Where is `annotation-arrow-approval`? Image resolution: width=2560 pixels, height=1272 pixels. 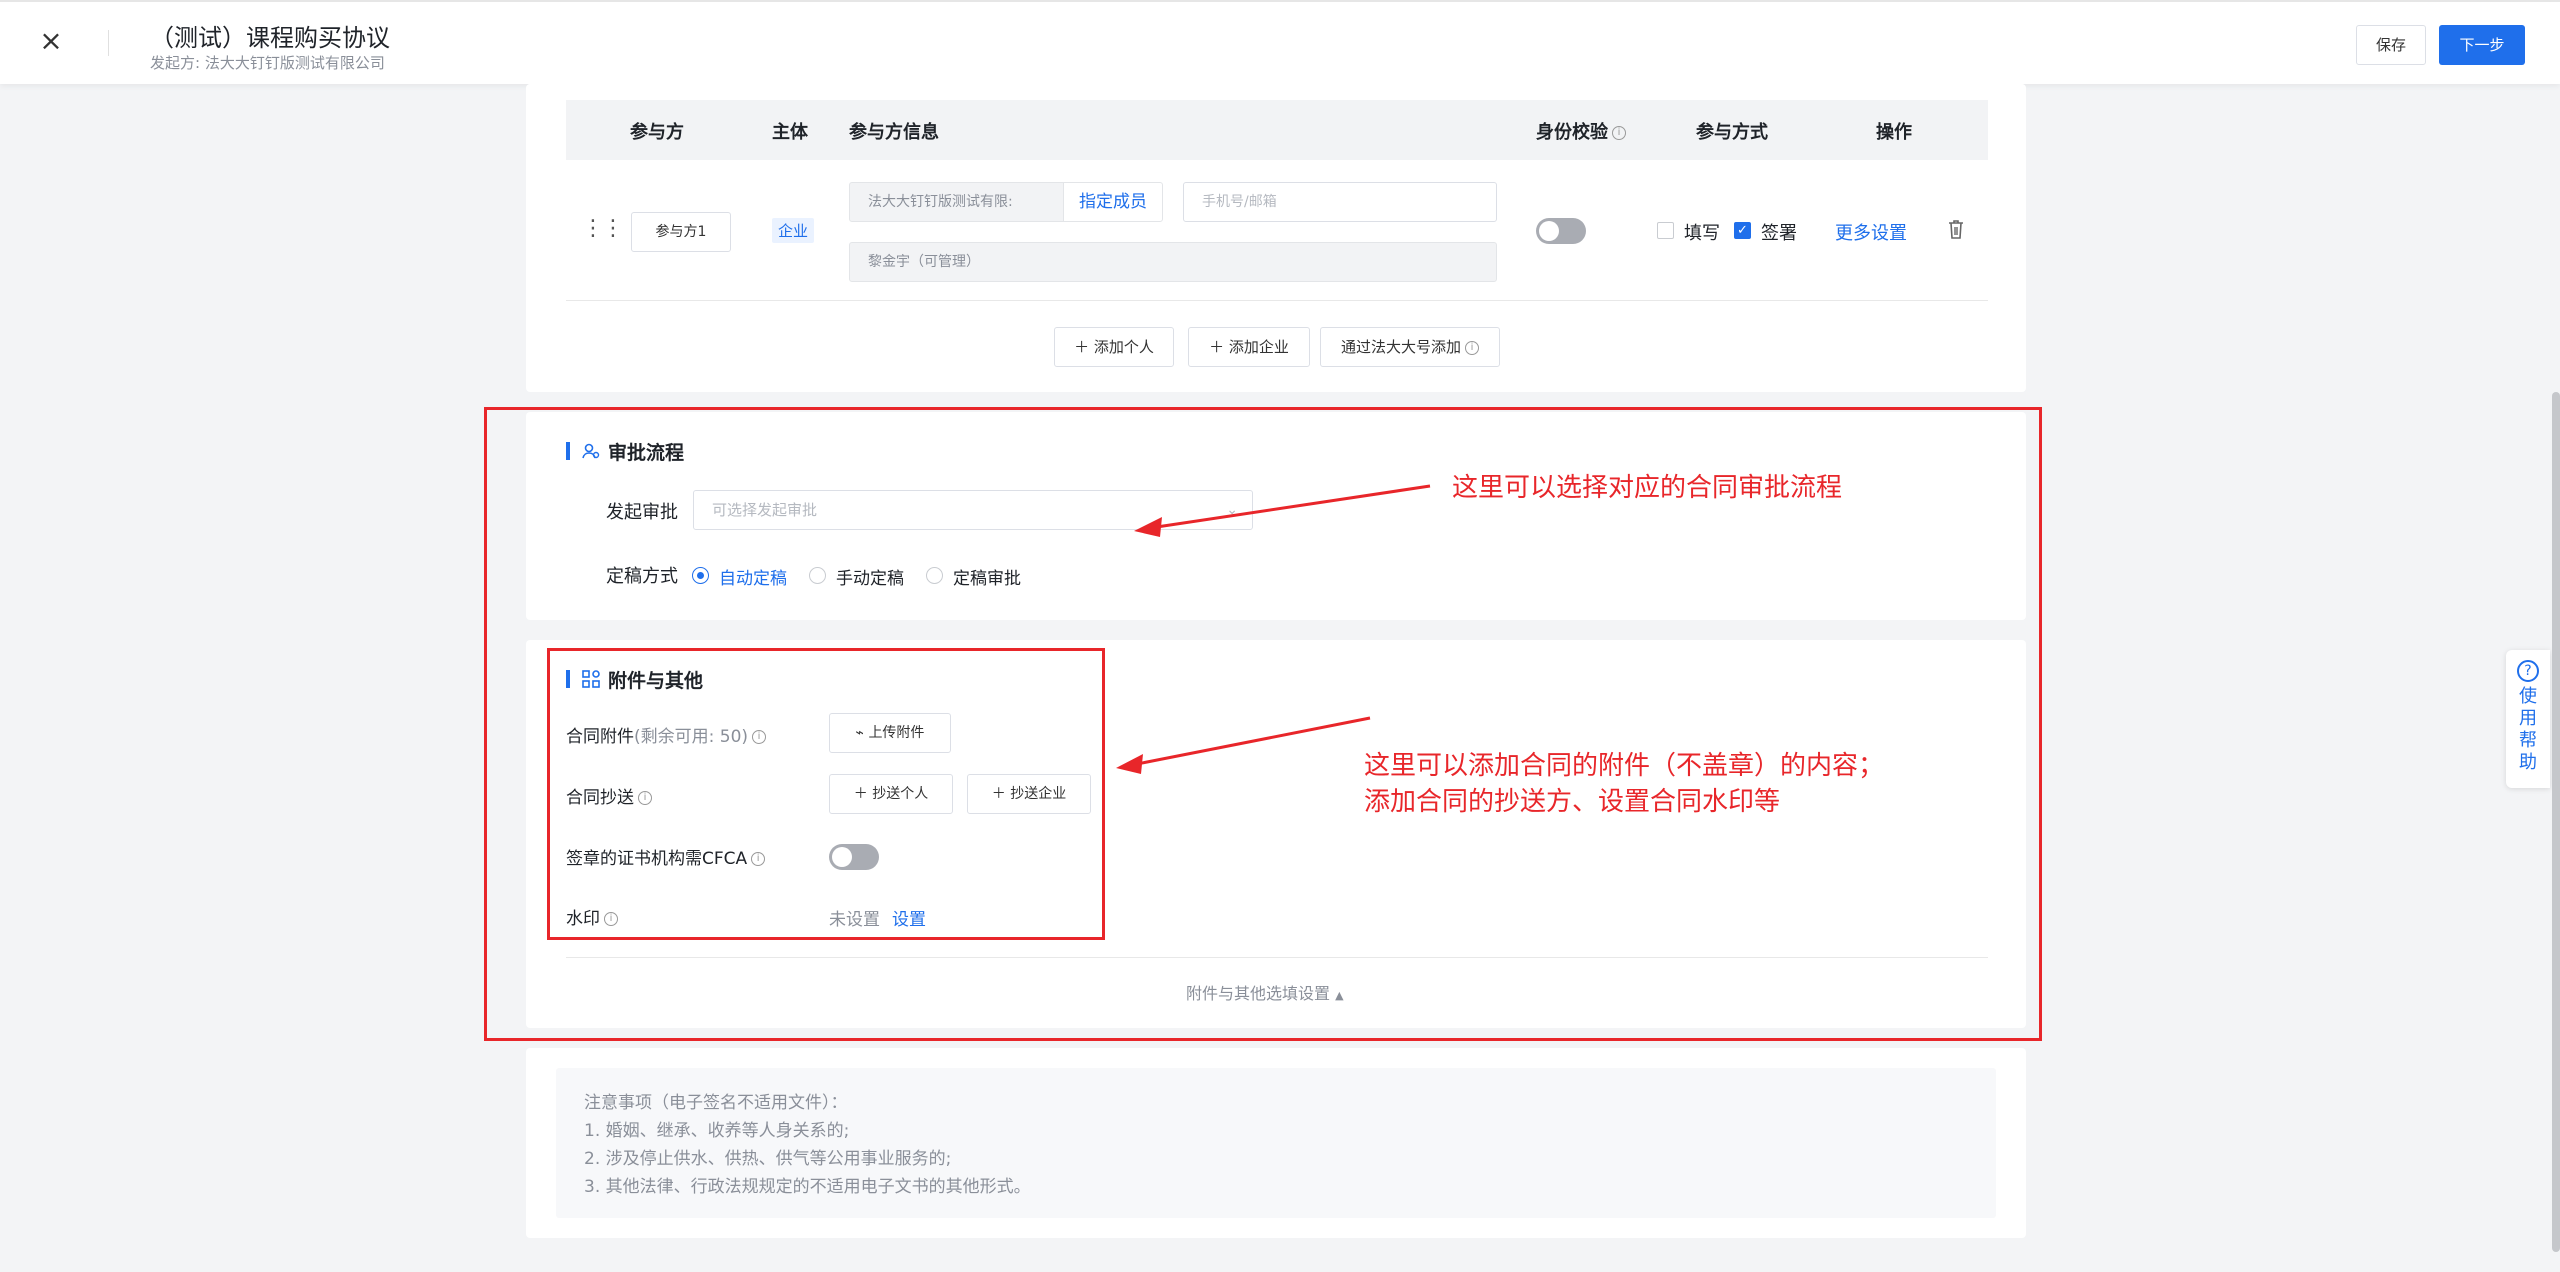
annotation-arrow-approval is located at coordinates (1290, 507).